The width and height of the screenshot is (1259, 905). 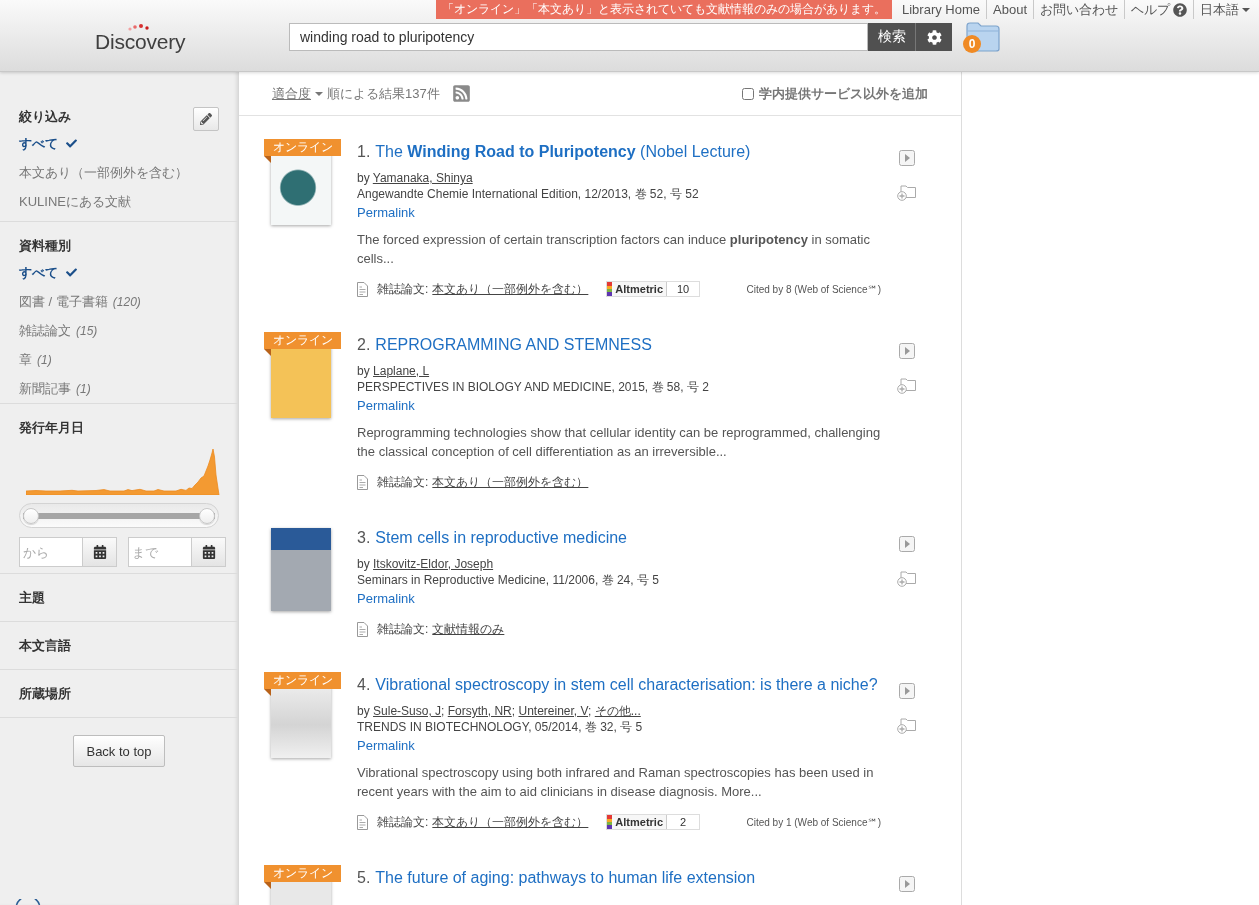 I want to click on citation-count: Cited by 1 (Web of Science℠), so click(x=813, y=822).